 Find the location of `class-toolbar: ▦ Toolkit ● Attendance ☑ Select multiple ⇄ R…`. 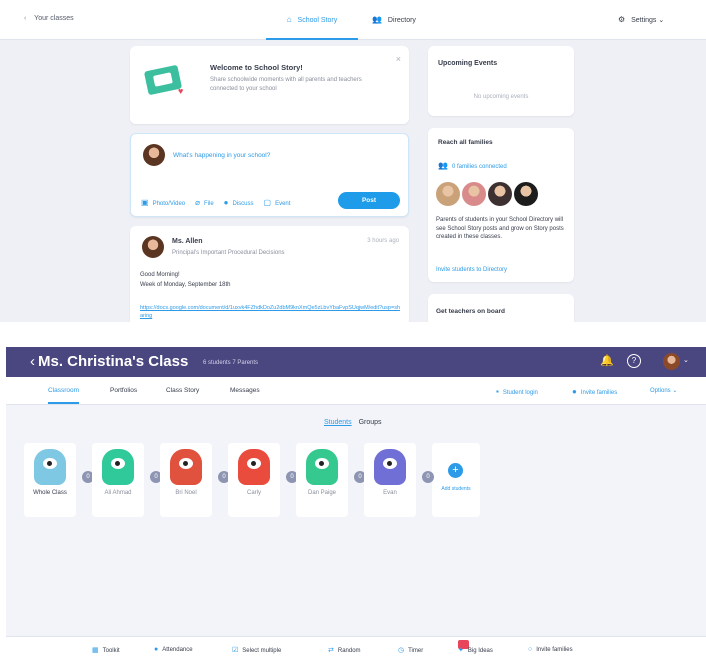

class-toolbar: ▦ Toolkit ● Attendance ☑ Select multiple ⇄ R… is located at coordinates (356, 648).